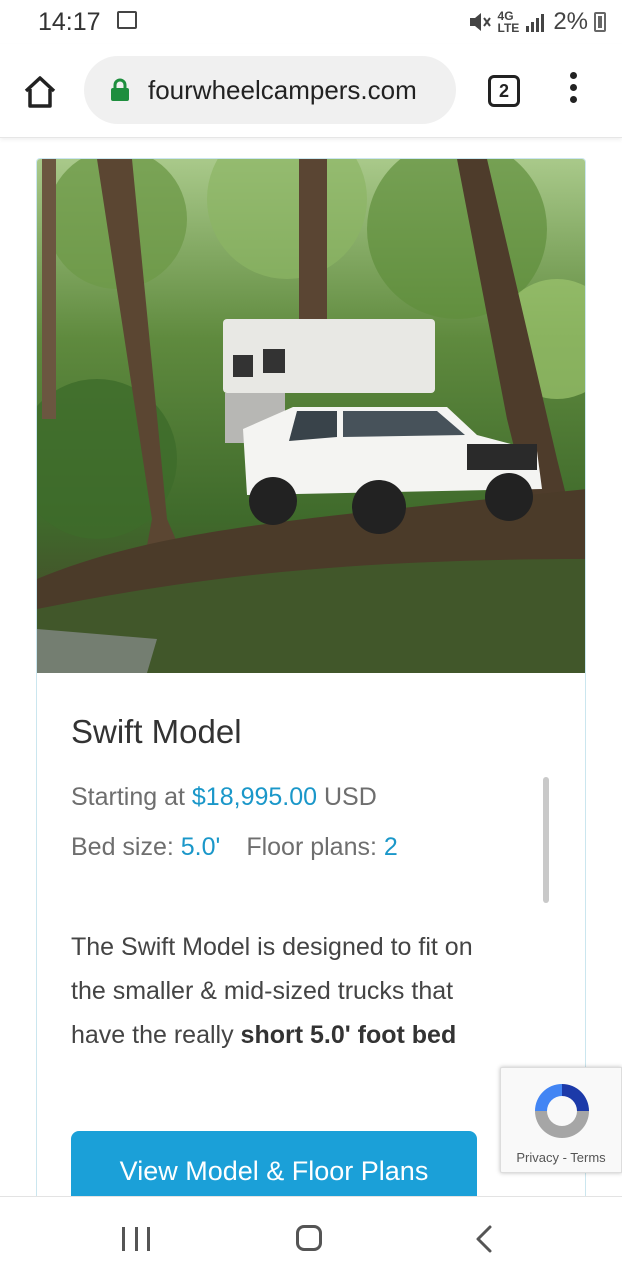 The width and height of the screenshot is (622, 1279). I want to click on price-currency: USD, so click(347, 797).